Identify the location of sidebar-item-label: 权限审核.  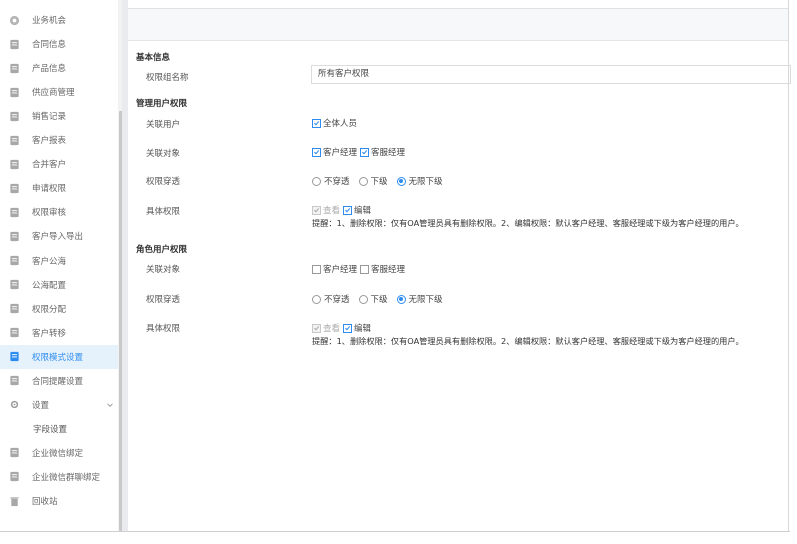
(49, 213).